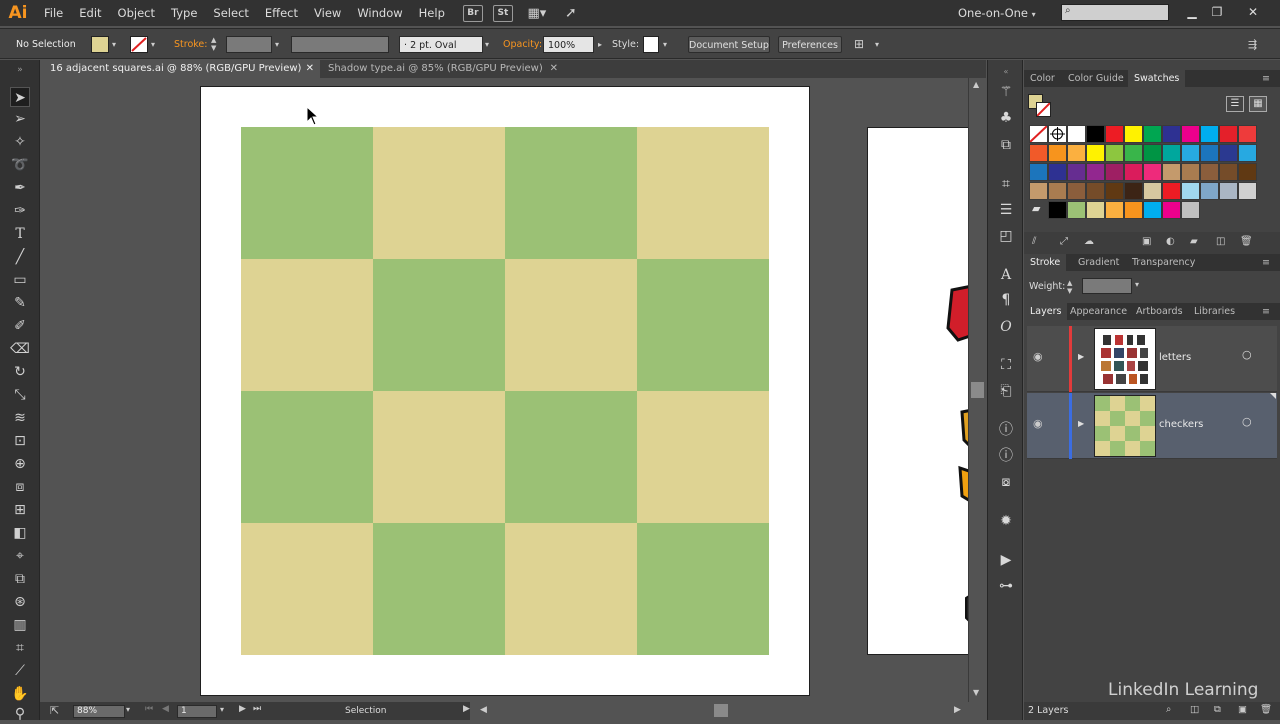  I want to click on align-dock-icon: ☰, so click(1006, 210).